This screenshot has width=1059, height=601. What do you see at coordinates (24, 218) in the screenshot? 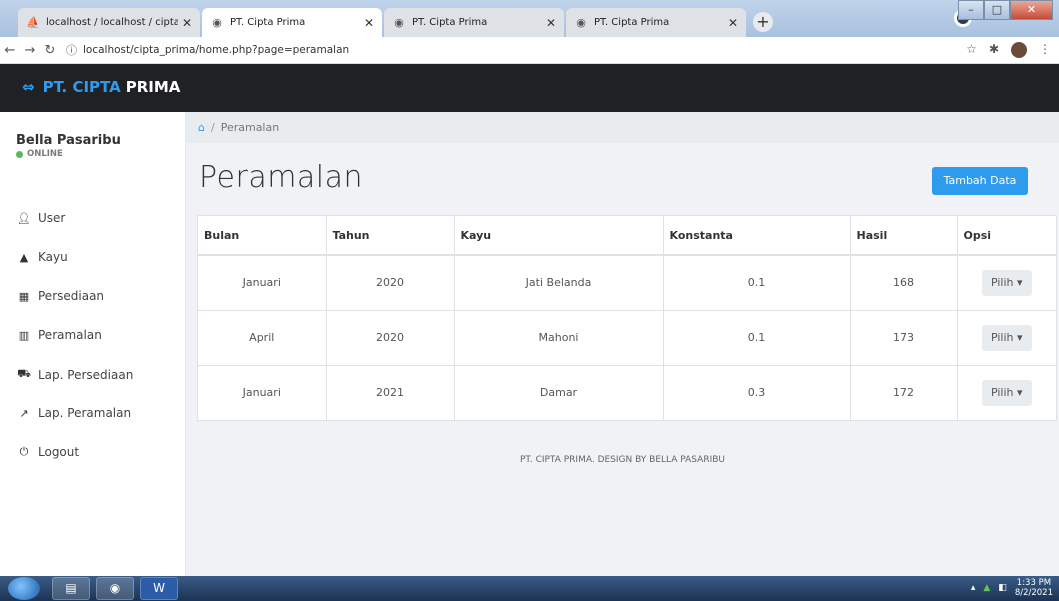
I see `user-icon: 👤︎` at bounding box center [24, 218].